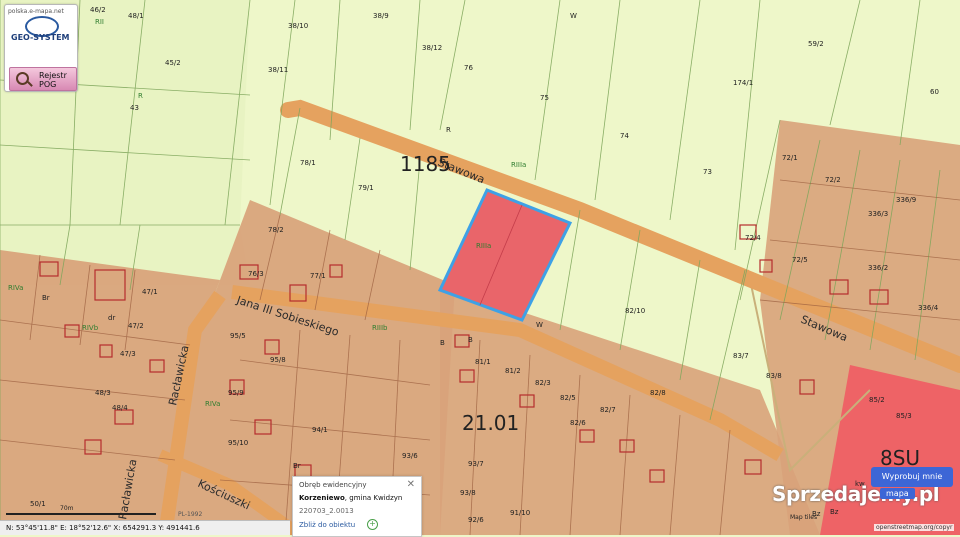 The height and width of the screenshot is (537, 960). What do you see at coordinates (490, 423) in the screenshot?
I see `label-21-01: 21.01` at bounding box center [490, 423].